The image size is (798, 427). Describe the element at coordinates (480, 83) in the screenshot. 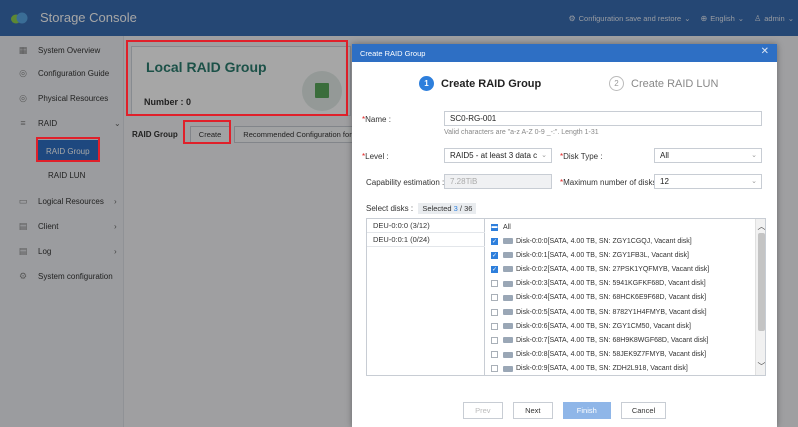

I see `step-1: 1 Create RAID Group` at that location.